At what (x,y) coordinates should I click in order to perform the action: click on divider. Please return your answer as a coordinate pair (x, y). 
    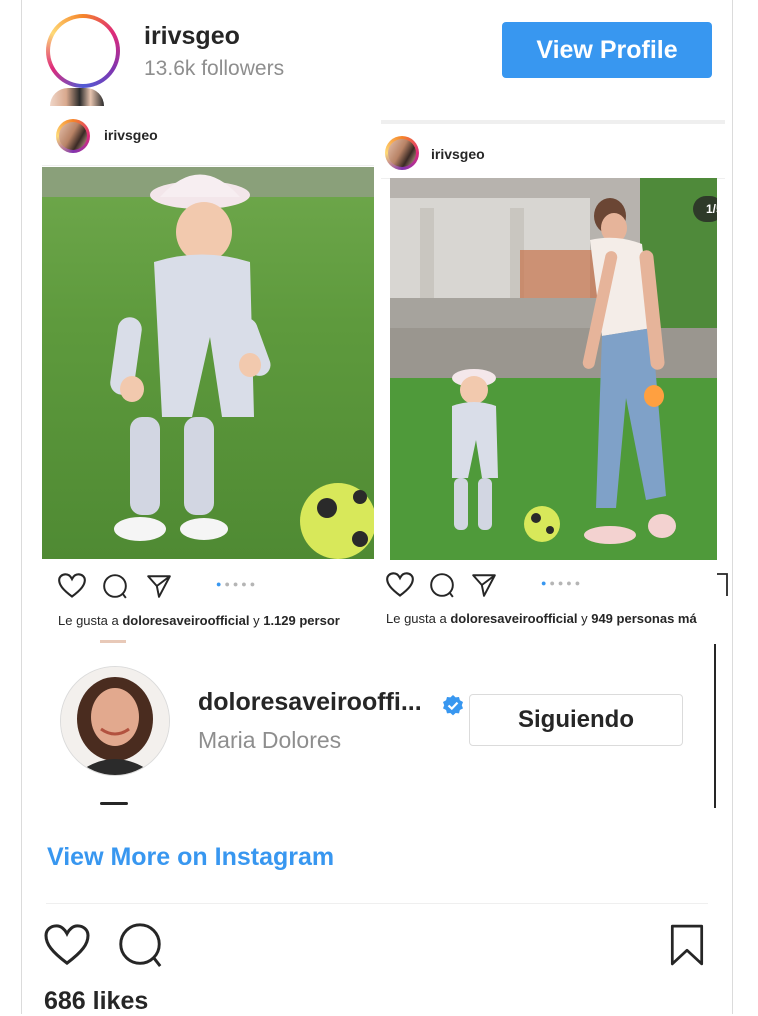
    Looking at the image, I should click on (377, 903).